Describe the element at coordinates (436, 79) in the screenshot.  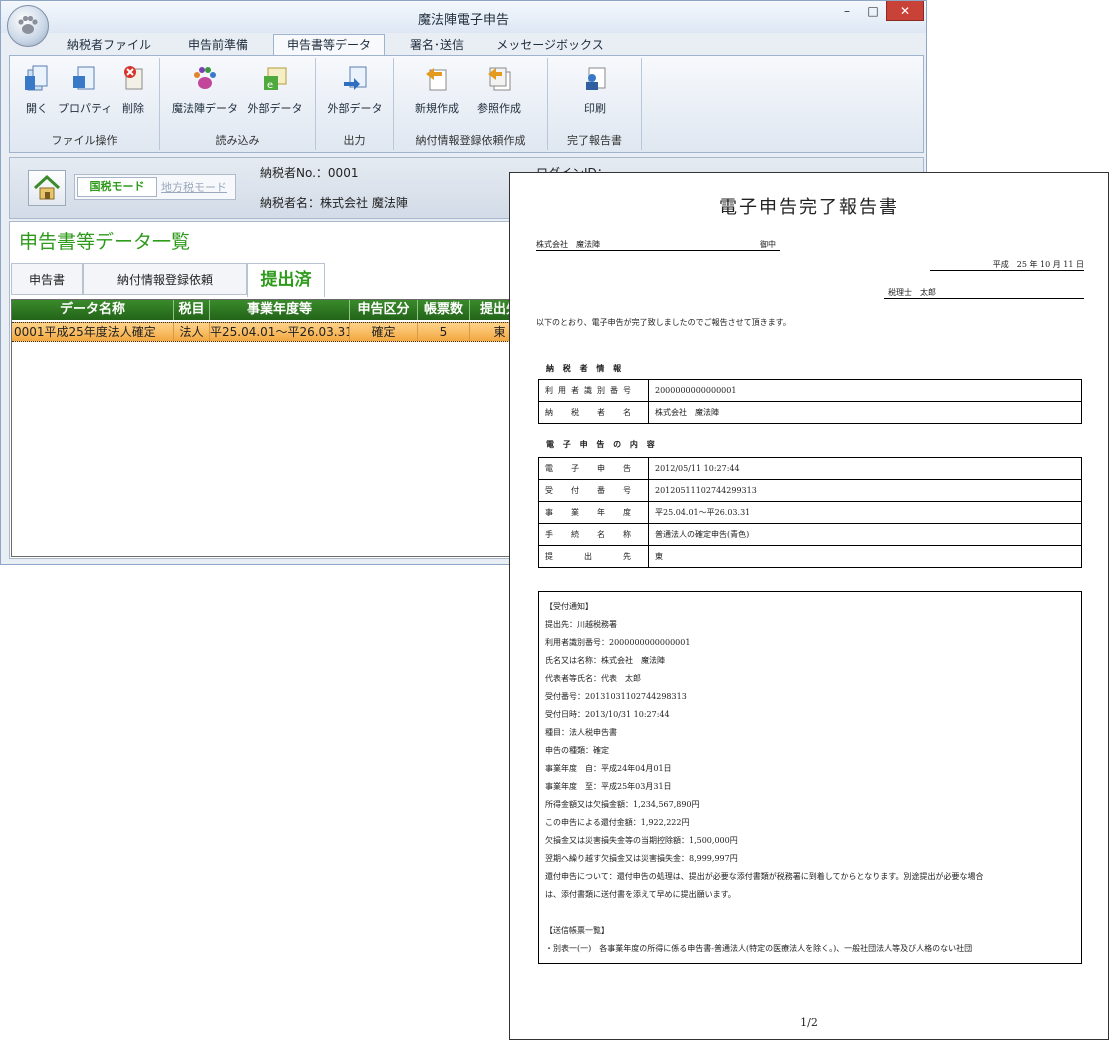
I see `new-document-icon` at that location.